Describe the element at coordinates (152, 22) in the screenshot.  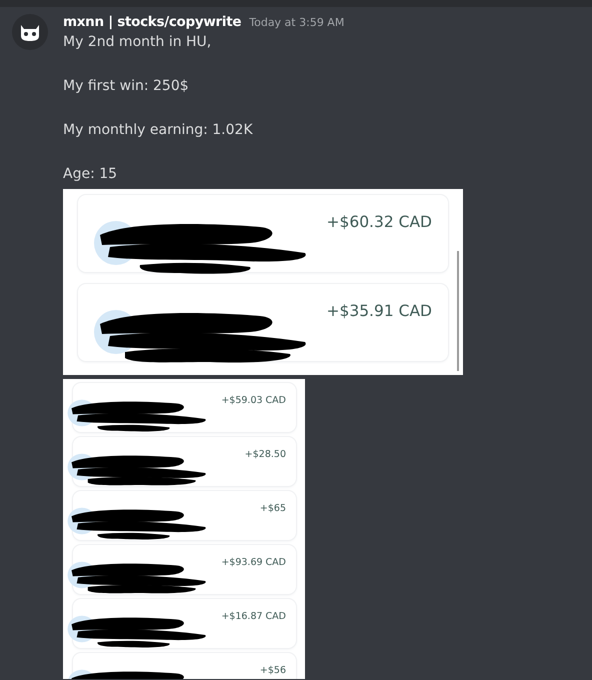
I see `author-name: mxnn | stocks/copywrite` at that location.